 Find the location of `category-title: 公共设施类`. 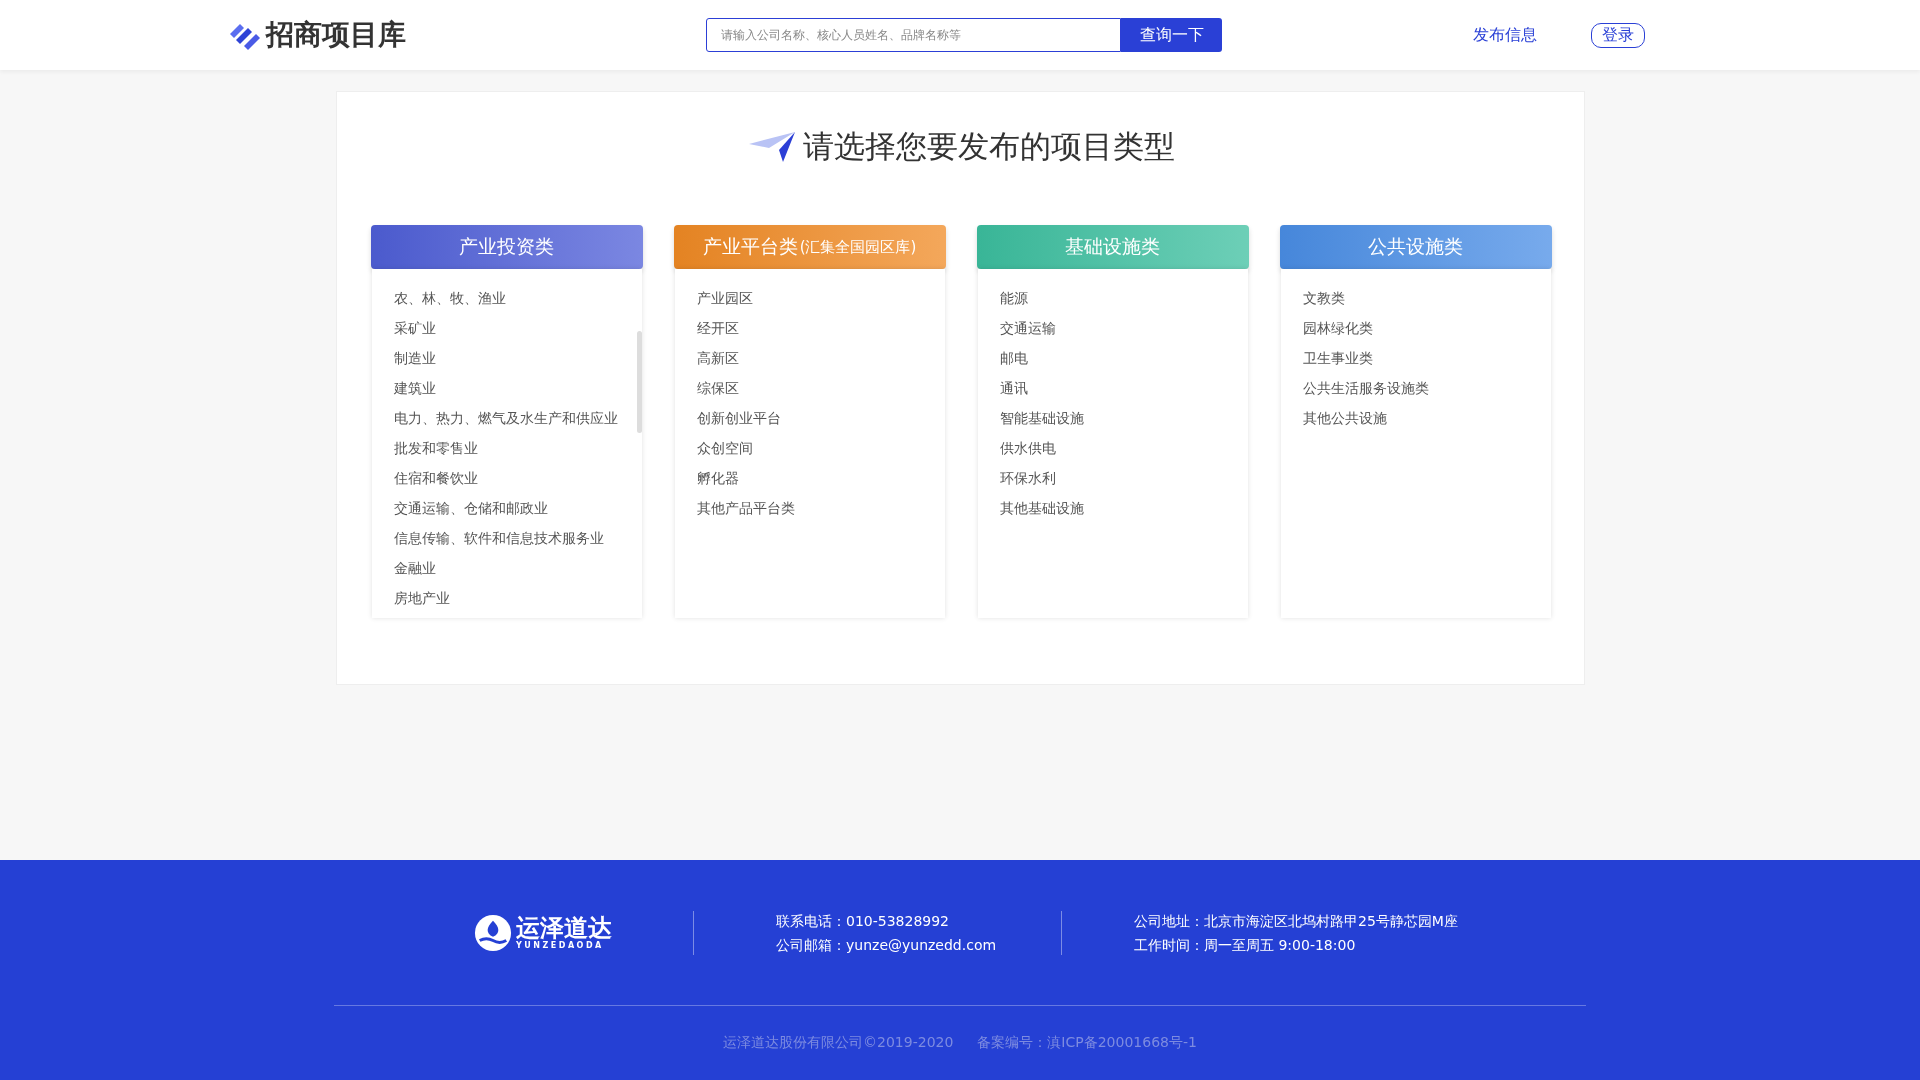

category-title: 公共设施类 is located at coordinates (1415, 246).